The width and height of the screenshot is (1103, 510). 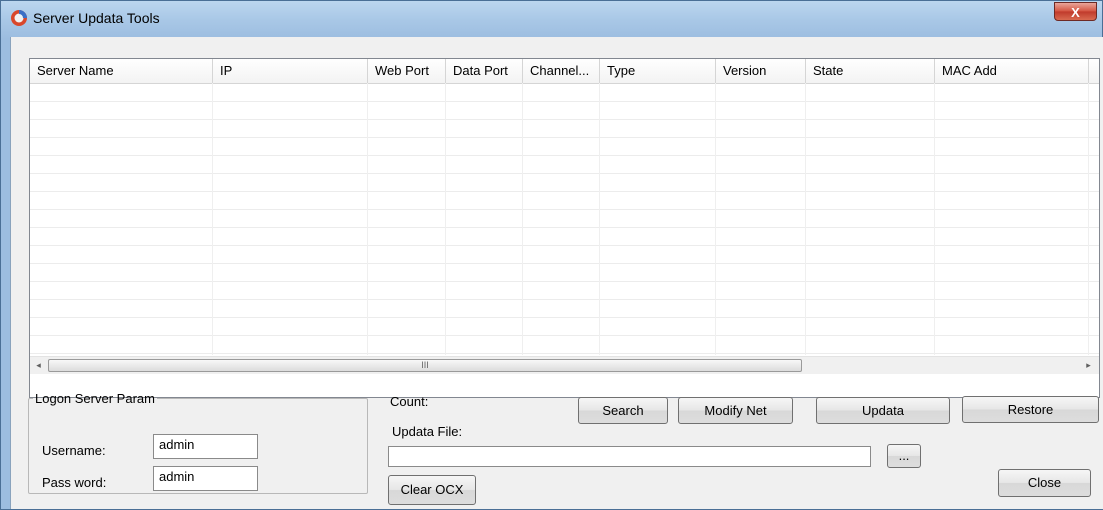 I want to click on column-header-data-port: Data Port, so click(x=484, y=71).